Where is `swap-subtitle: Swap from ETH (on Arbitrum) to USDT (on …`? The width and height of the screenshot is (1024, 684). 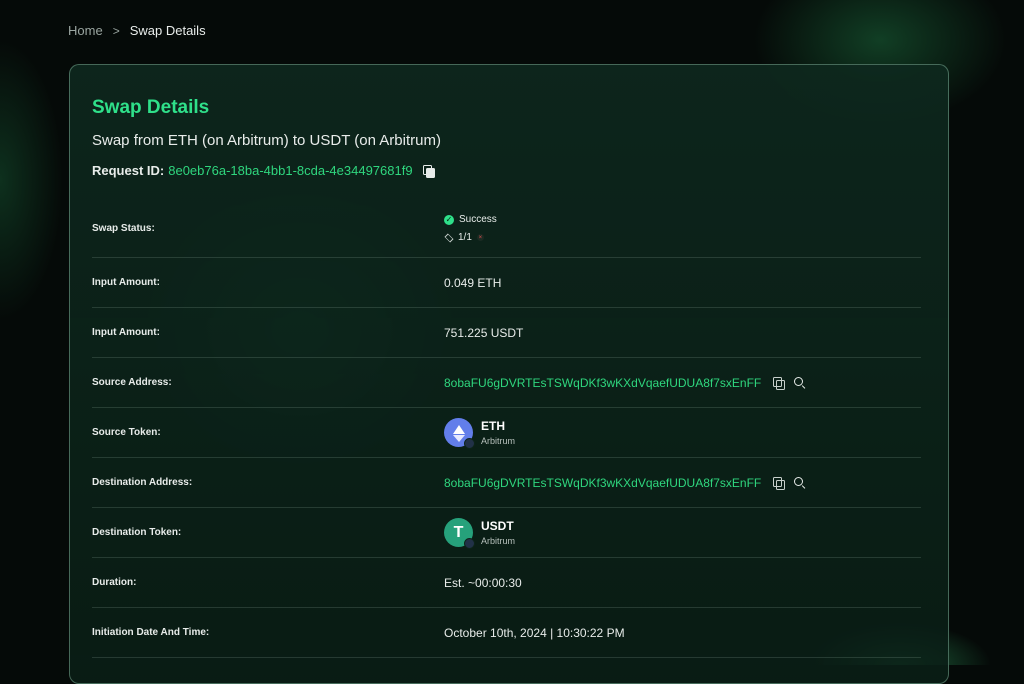 swap-subtitle: Swap from ETH (on Arbitrum) to USDT (on … is located at coordinates (506, 140).